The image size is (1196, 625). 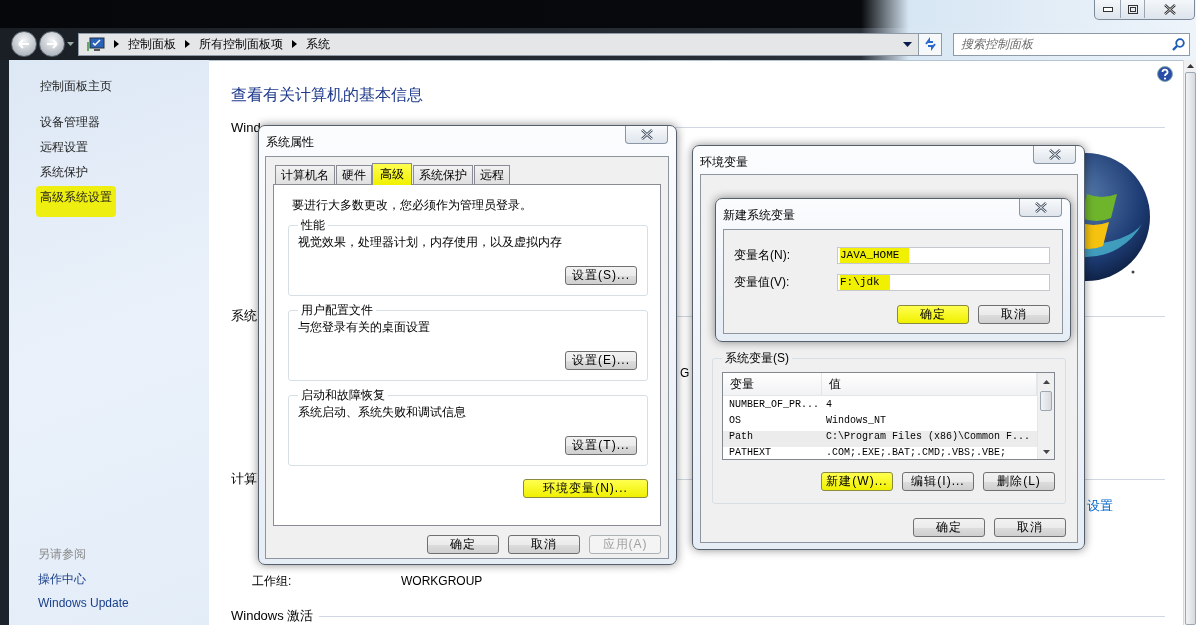 I want to click on info-value: WORKGROUP, so click(x=442, y=581).